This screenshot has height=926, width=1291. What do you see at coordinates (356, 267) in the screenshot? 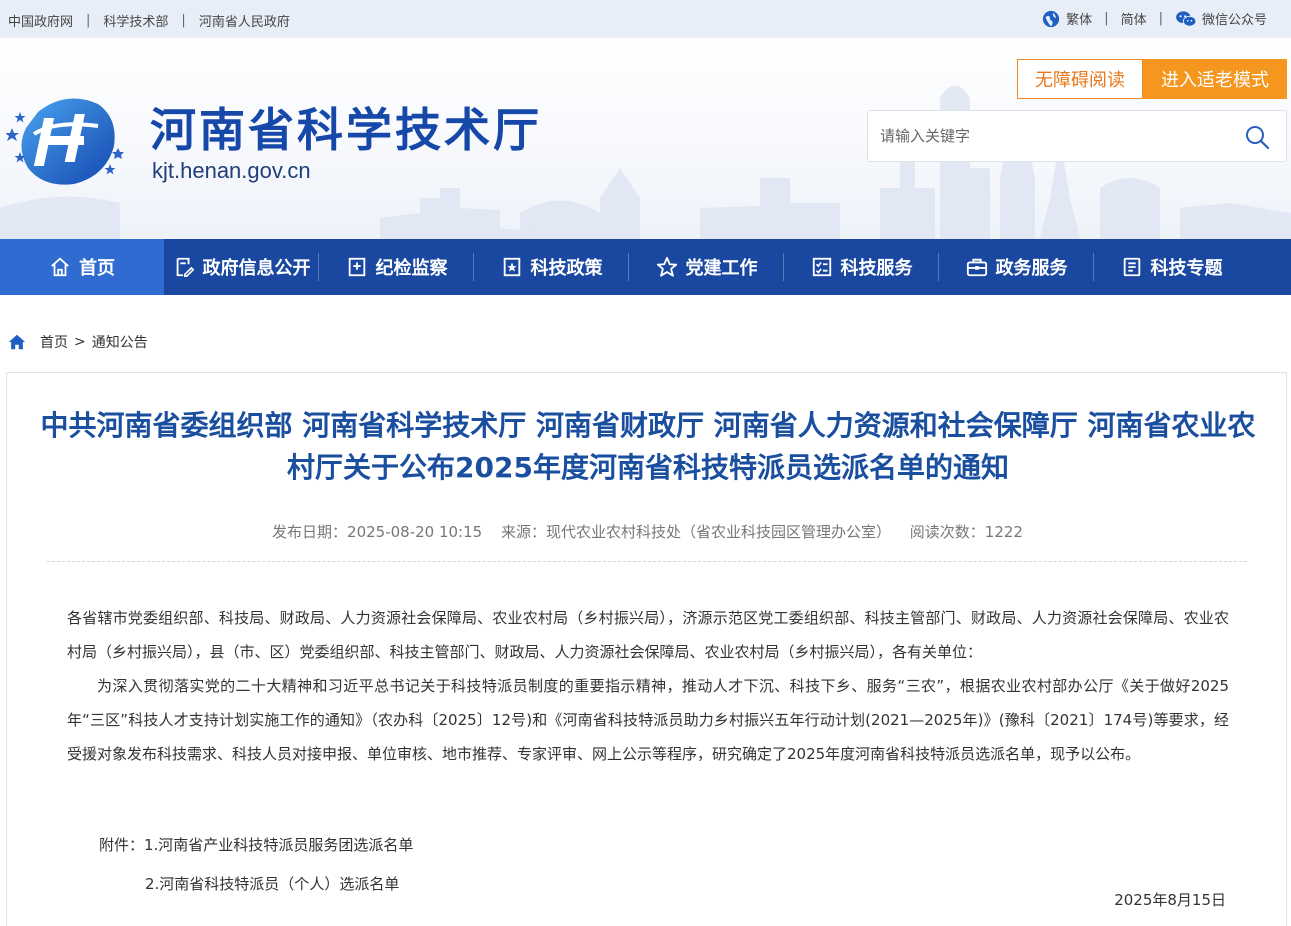
I see `inspection-icon` at bounding box center [356, 267].